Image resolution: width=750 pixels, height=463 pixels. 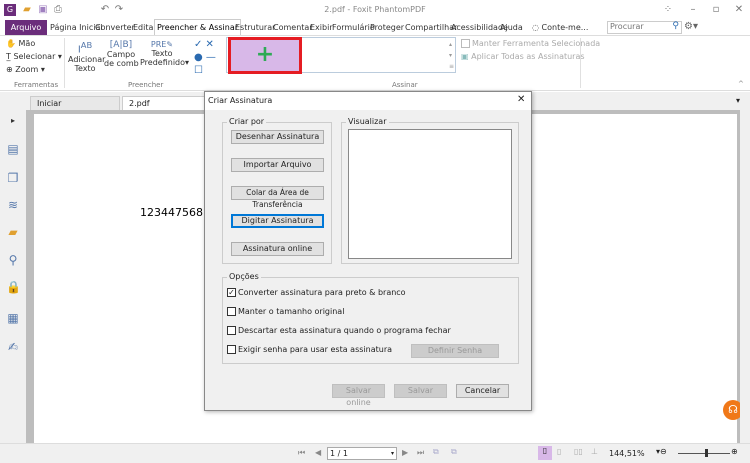 What do you see at coordinates (405, 85) in the screenshot?
I see `group-sign-label: Assinar` at bounding box center [405, 85].